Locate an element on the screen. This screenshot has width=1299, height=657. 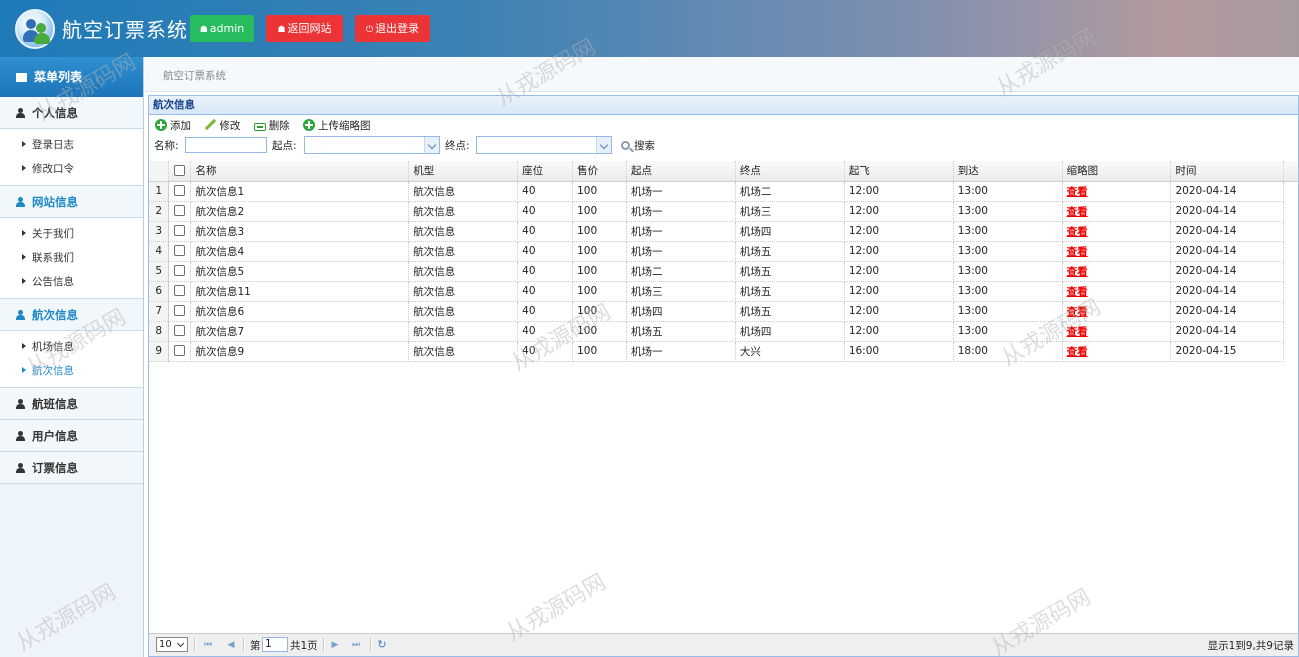
page-total: 共1页 is located at coordinates (304, 646).